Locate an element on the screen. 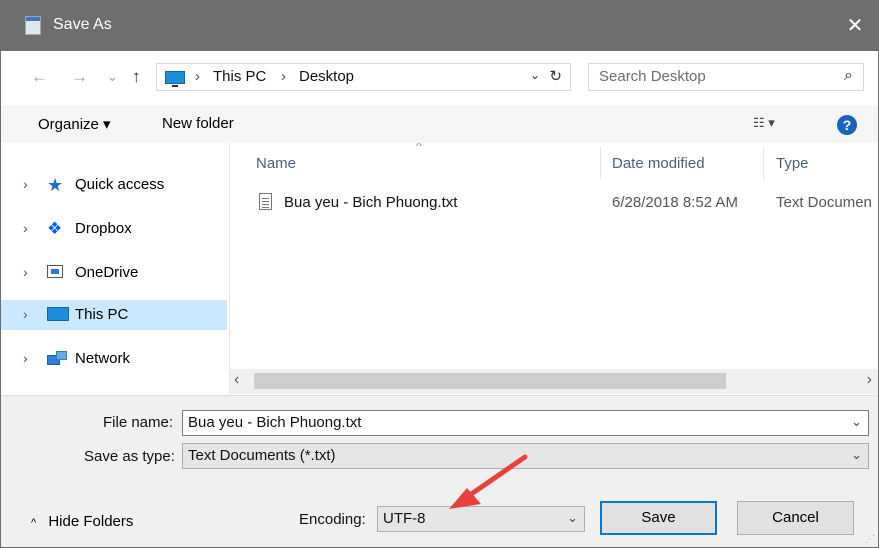  nav-item-label: This PC is located at coordinates (102, 314).